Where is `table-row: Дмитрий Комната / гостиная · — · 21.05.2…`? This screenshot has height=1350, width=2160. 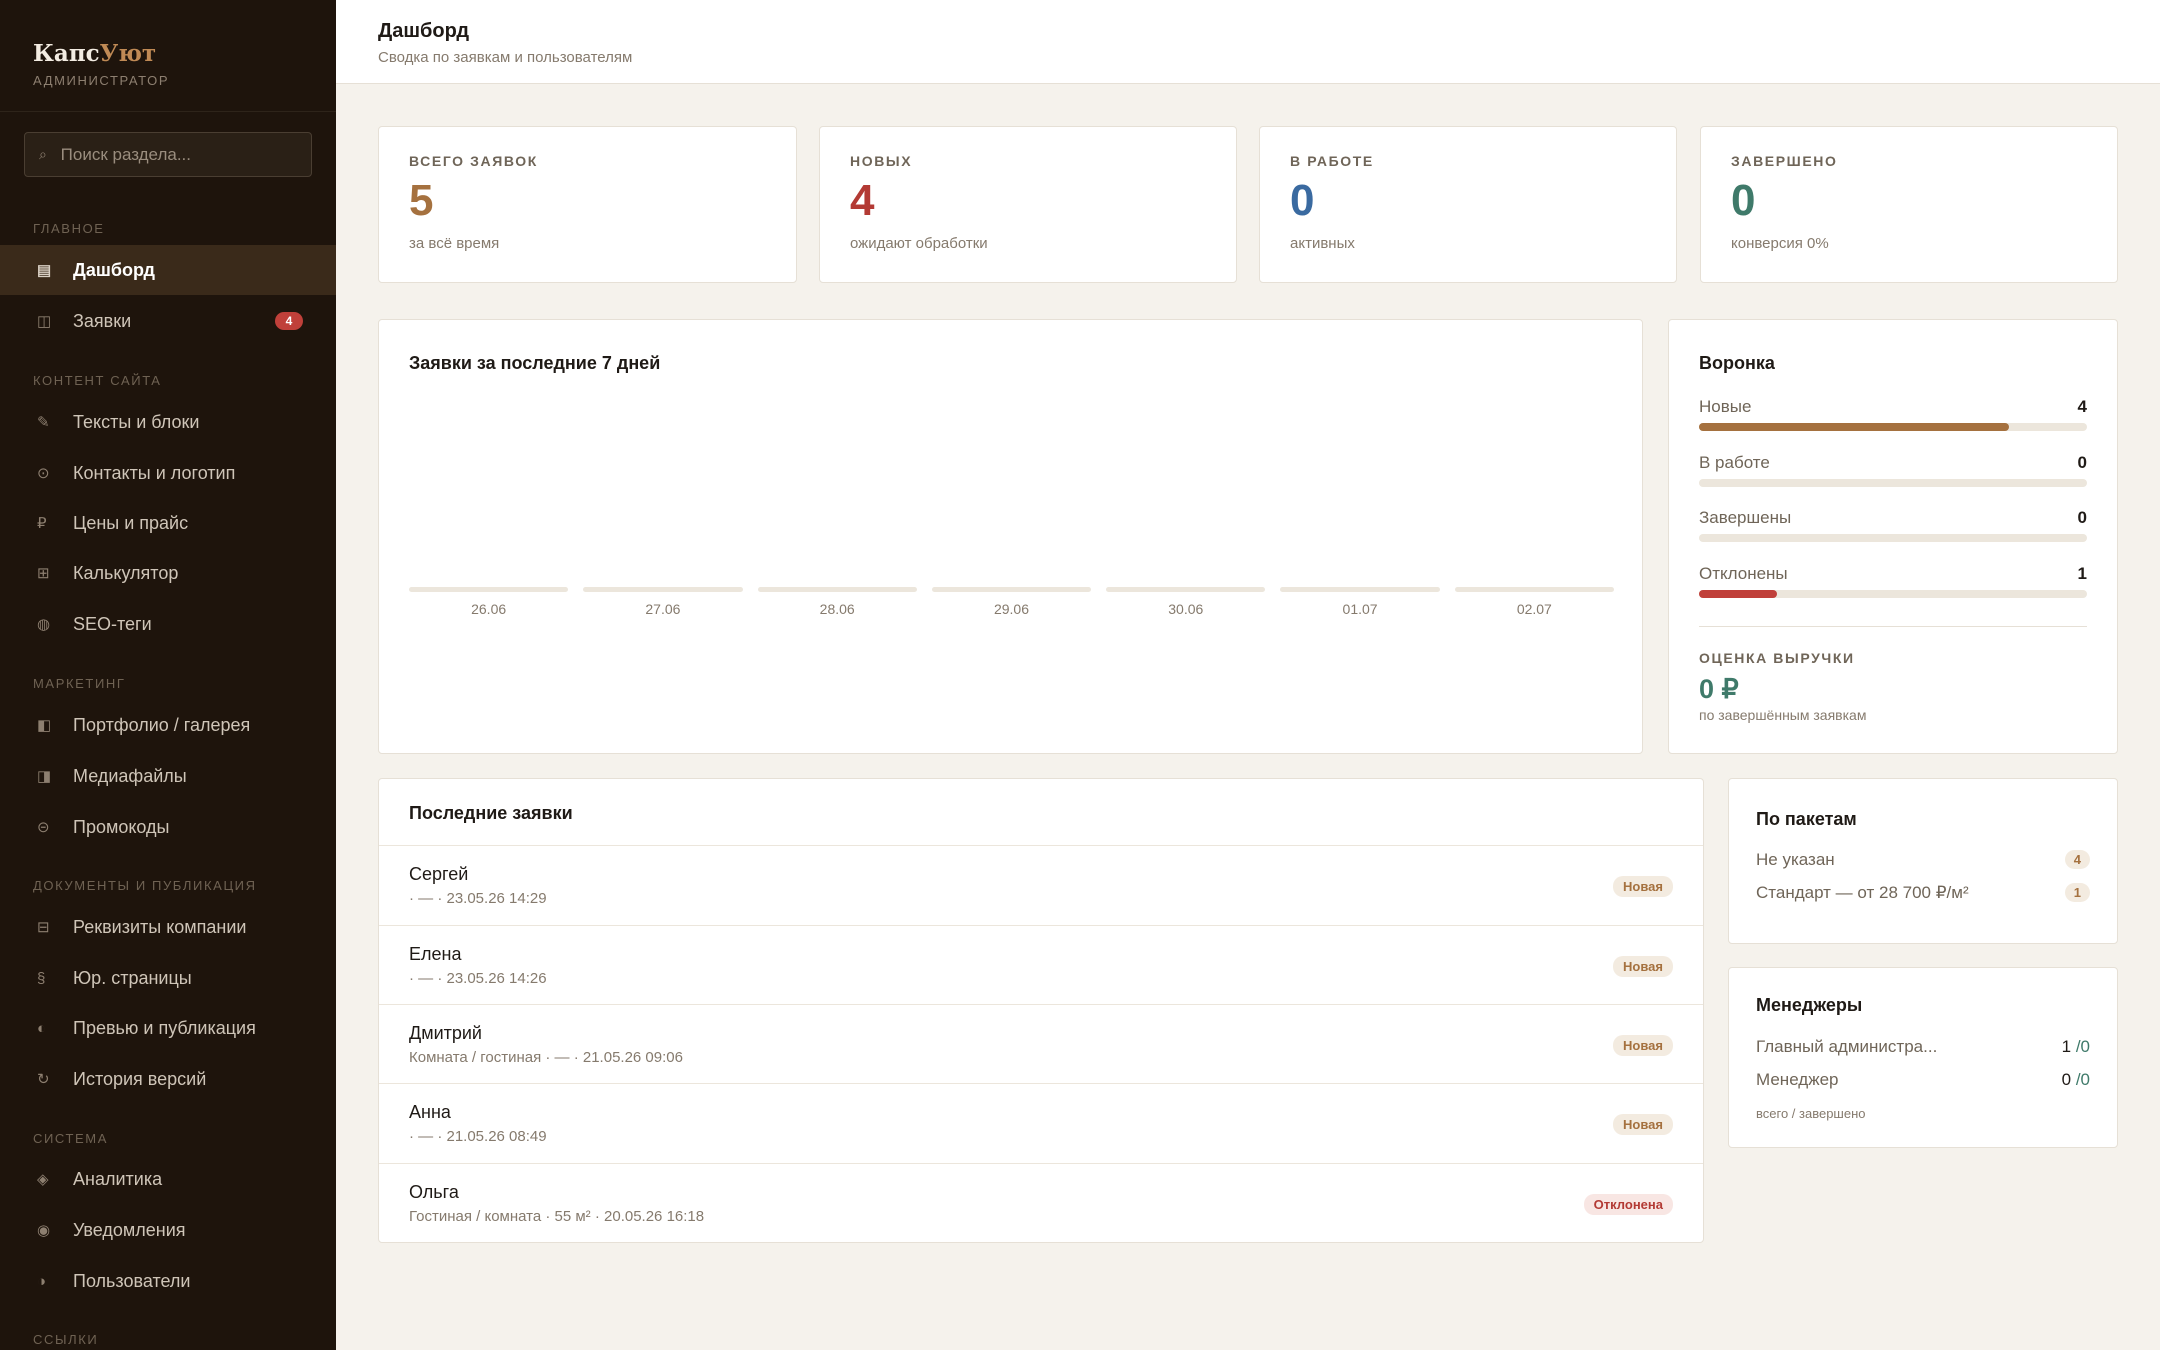
table-row: Дмитрий Комната / гостиная · — · 21.05.2… is located at coordinates (1041, 1044).